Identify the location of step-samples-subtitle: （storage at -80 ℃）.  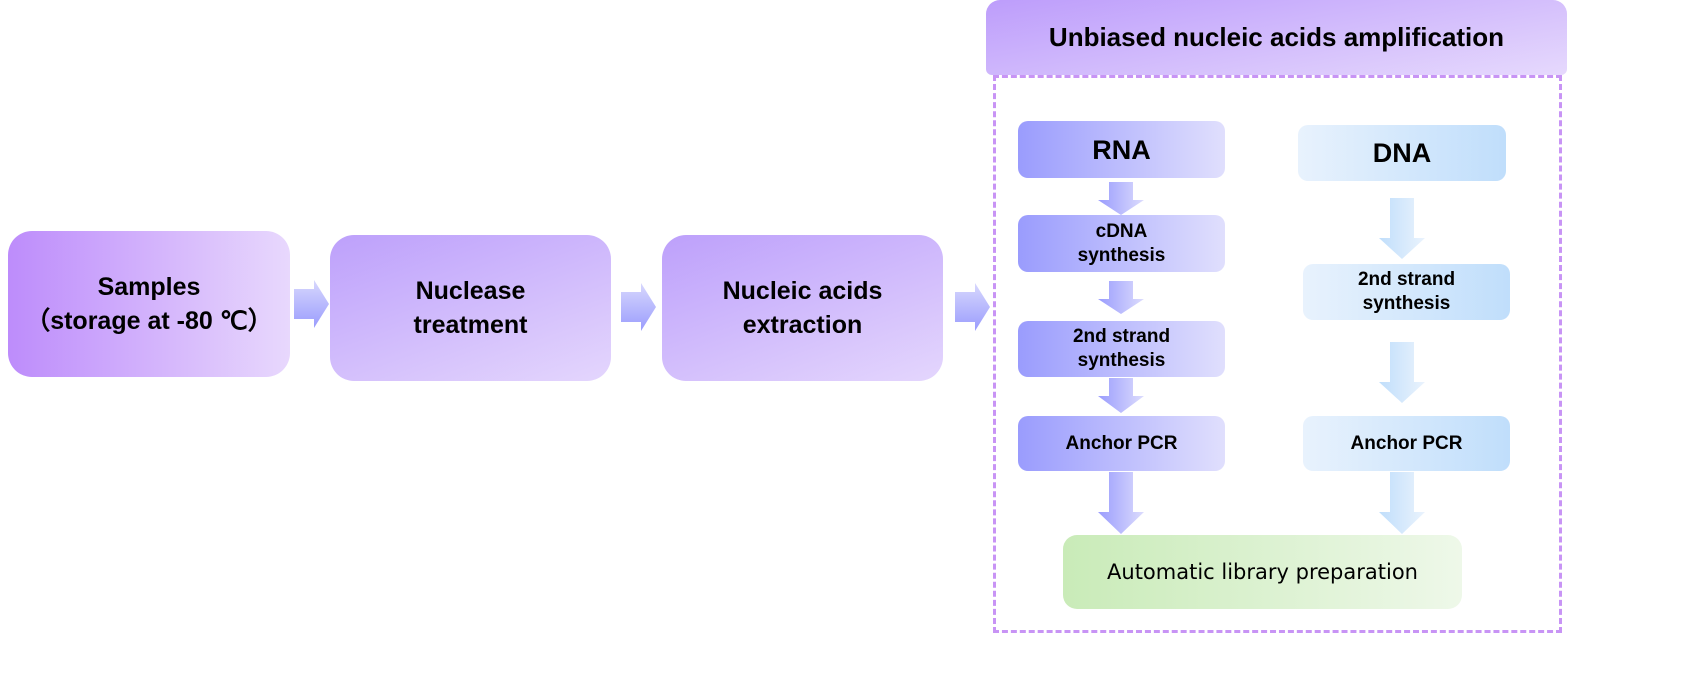
(149, 321).